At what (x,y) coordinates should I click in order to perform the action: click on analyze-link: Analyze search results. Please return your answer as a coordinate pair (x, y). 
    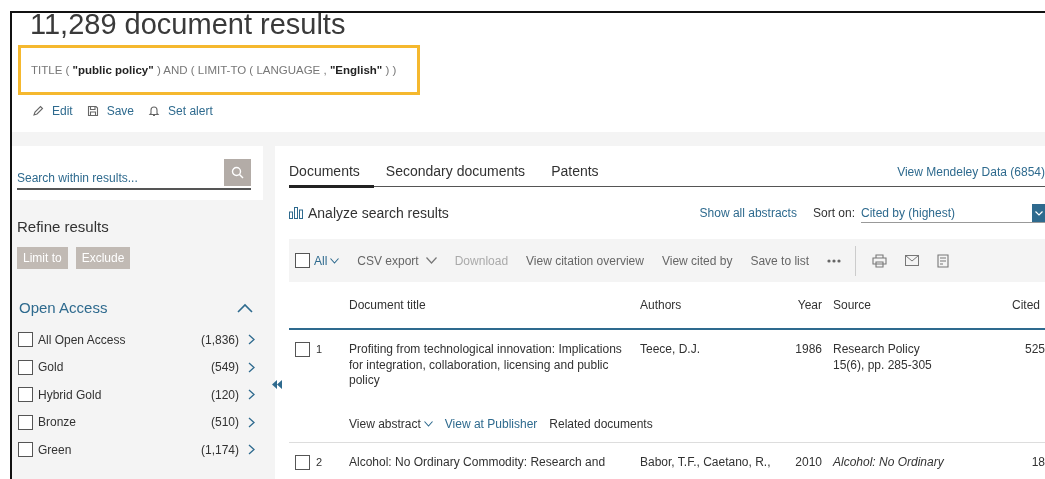
    Looking at the image, I should click on (378, 213).